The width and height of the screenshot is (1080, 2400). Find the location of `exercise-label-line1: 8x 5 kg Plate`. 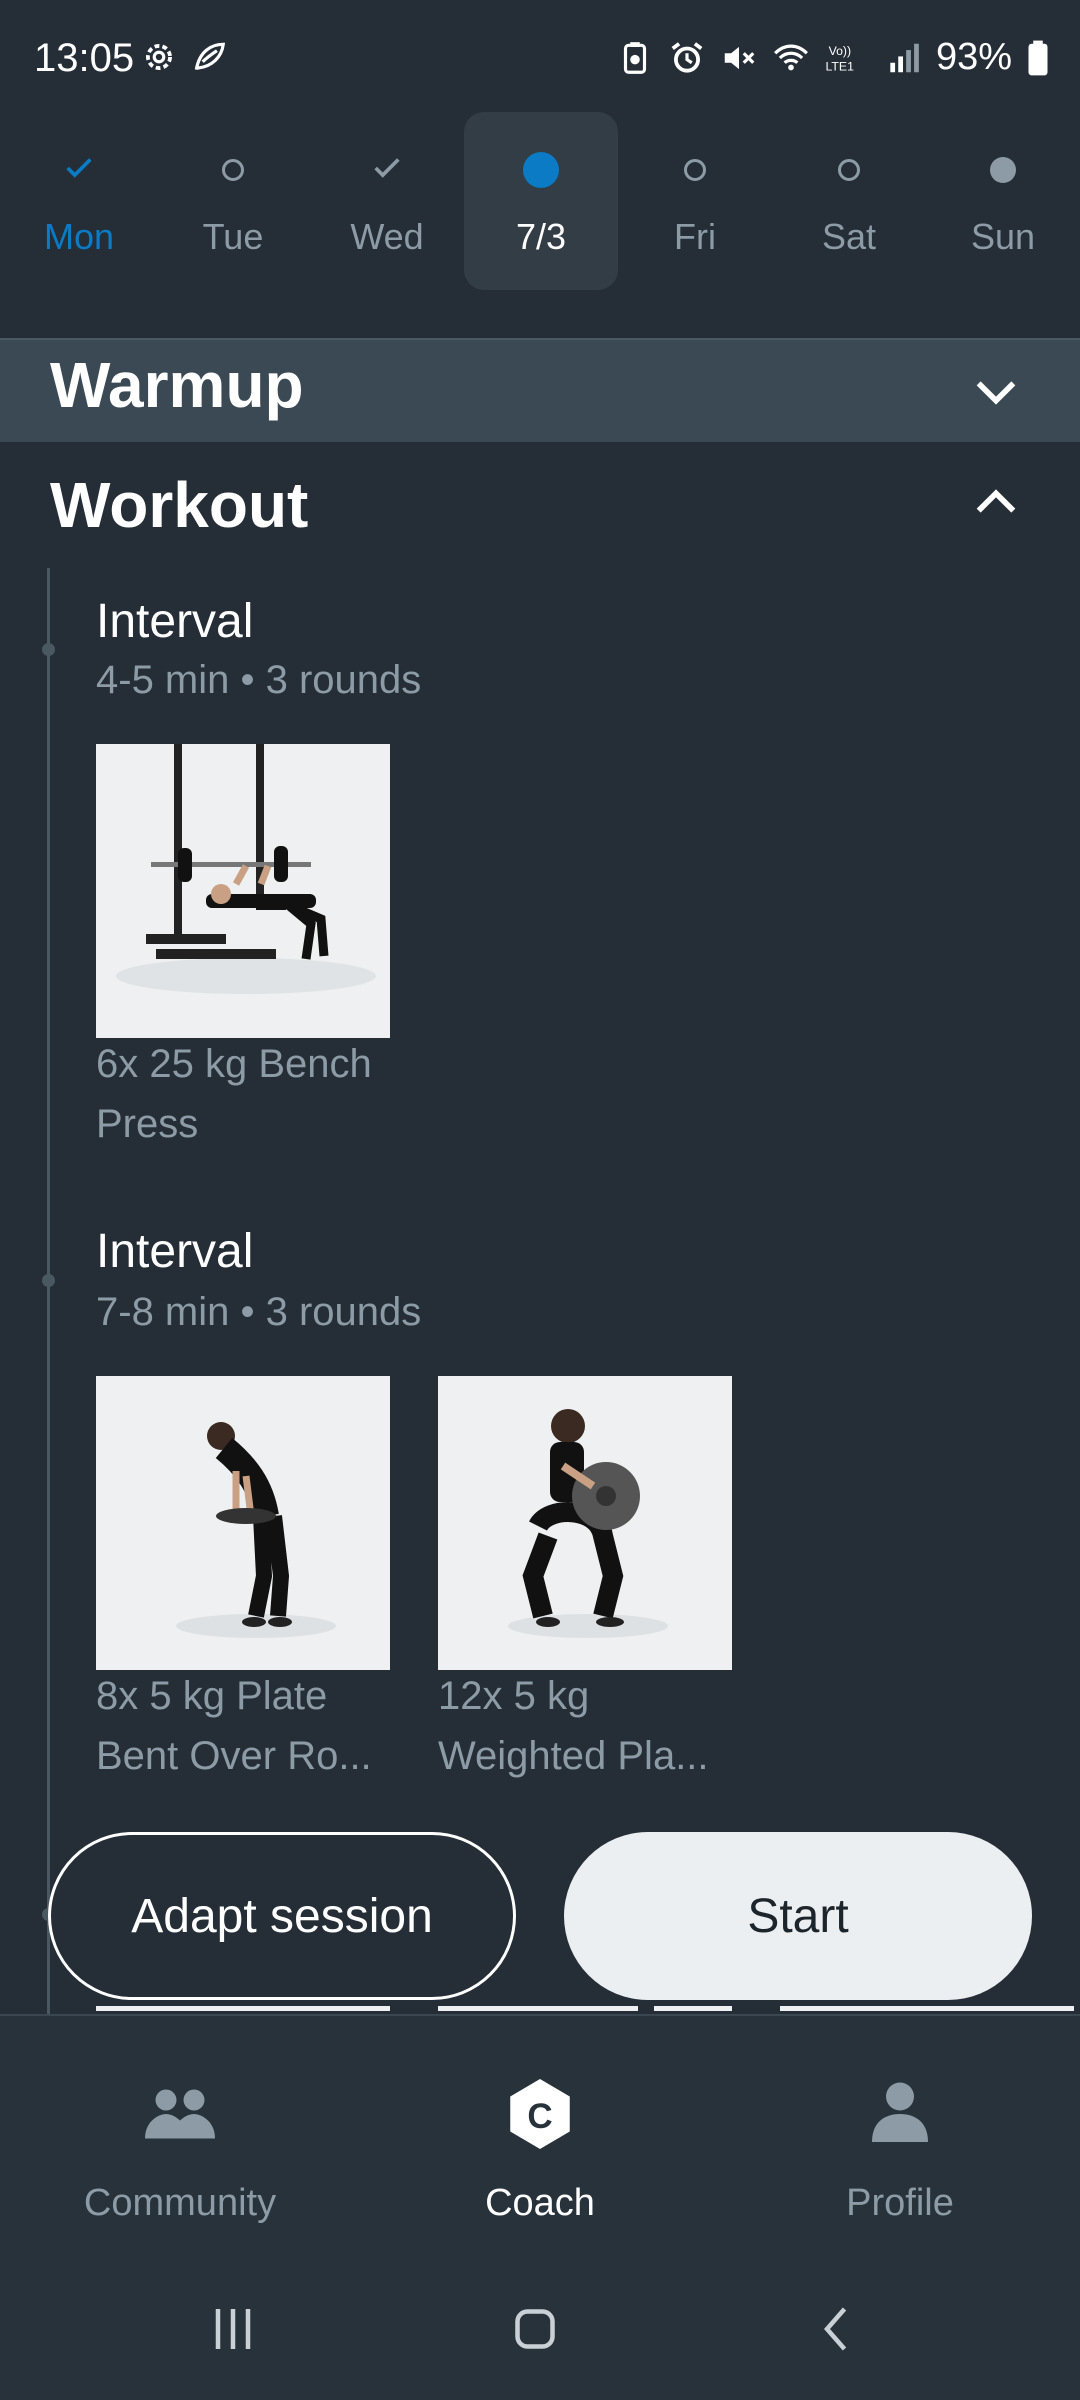

exercise-label-line1: 8x 5 kg Plate is located at coordinates (212, 1696).